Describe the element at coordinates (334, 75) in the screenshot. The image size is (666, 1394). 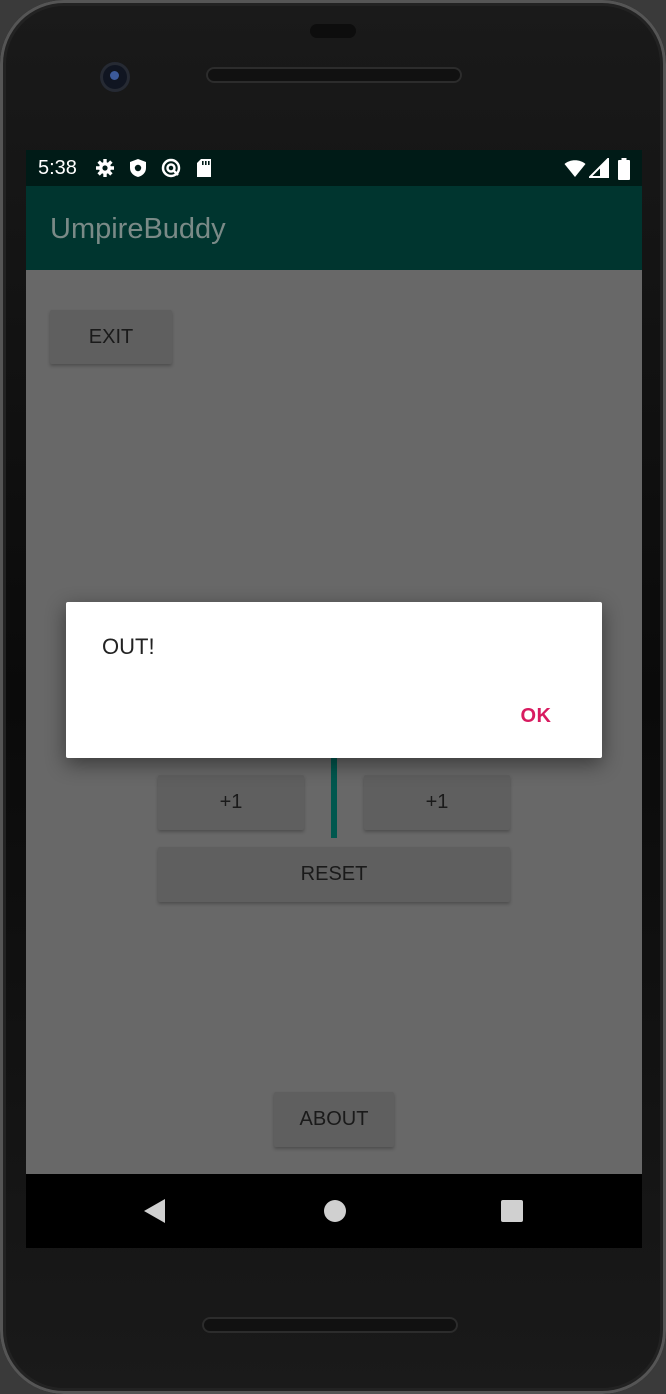
I see `earpiece-speaker` at that location.